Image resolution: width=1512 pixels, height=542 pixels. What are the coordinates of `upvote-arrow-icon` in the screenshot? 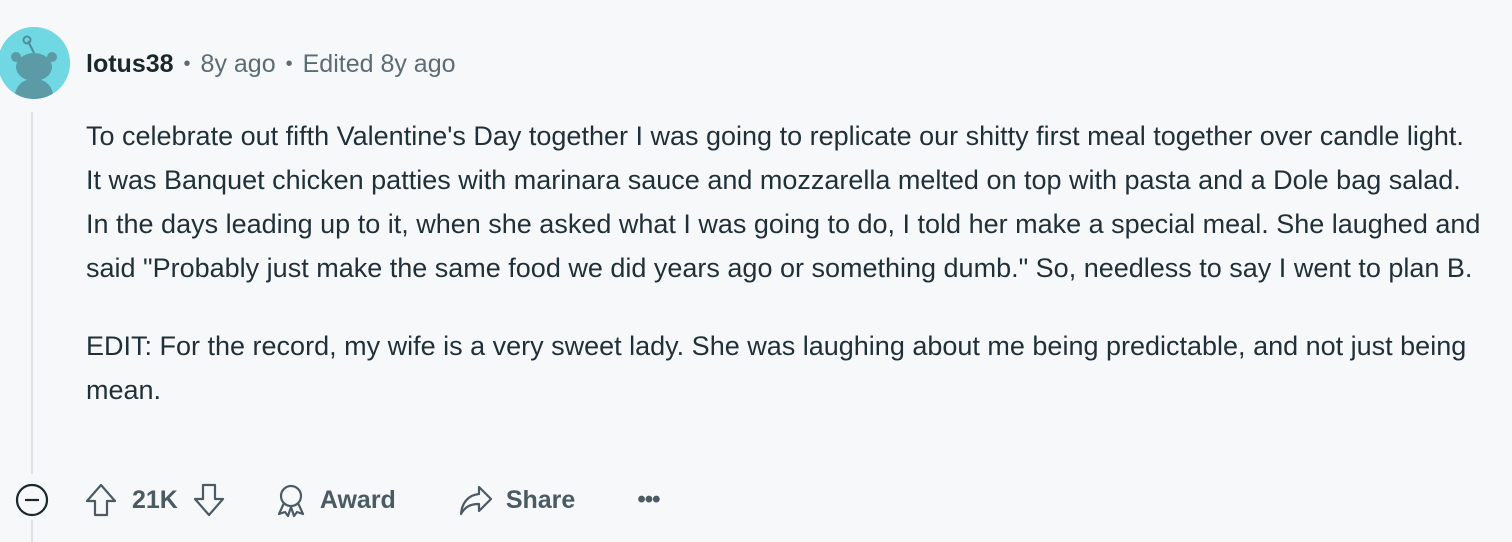 It's located at (101, 500).